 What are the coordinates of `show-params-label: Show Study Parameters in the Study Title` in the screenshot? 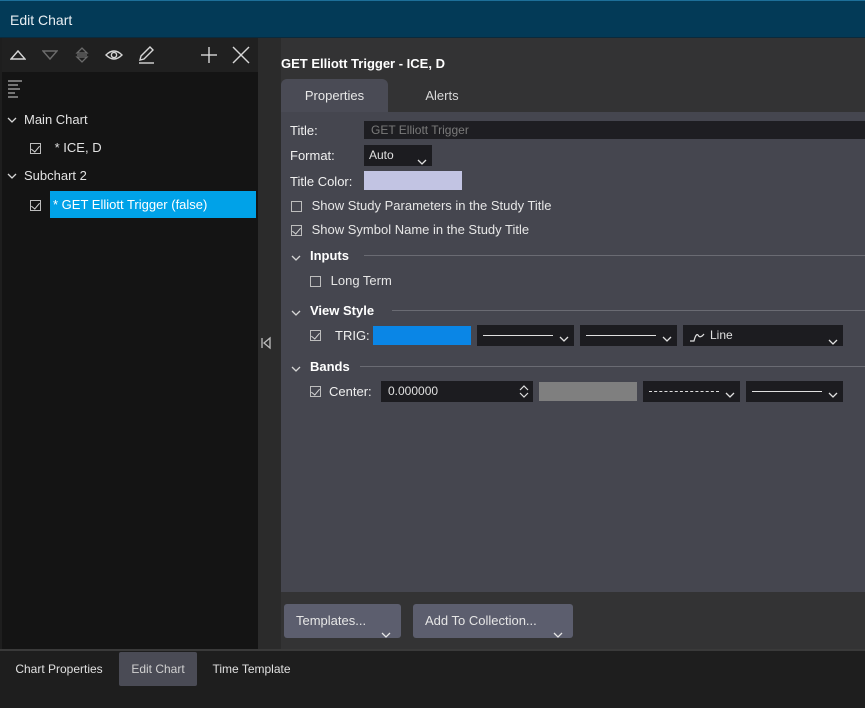 It's located at (431, 205).